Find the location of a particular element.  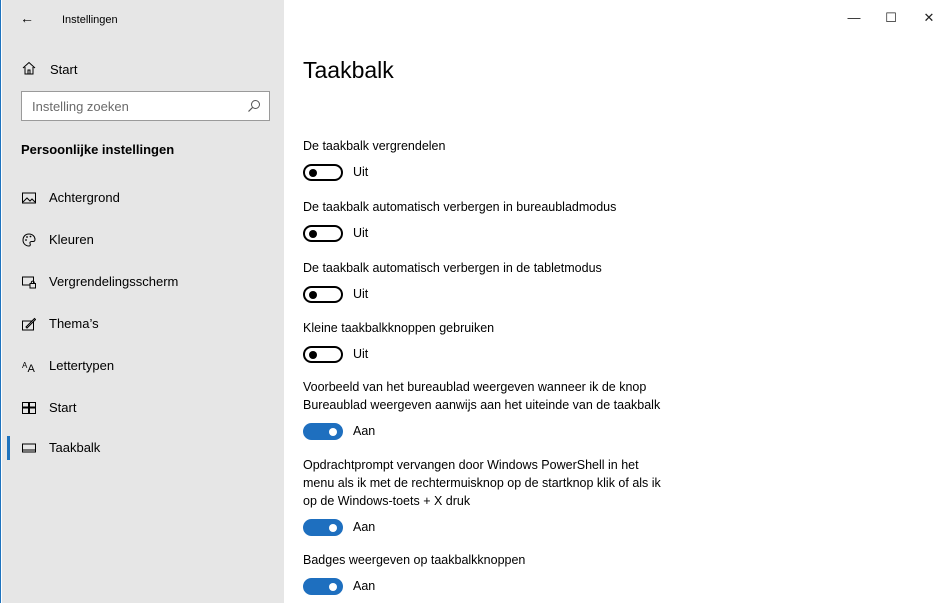

section-heading: Persoonlijke instellingen is located at coordinates (98, 149).